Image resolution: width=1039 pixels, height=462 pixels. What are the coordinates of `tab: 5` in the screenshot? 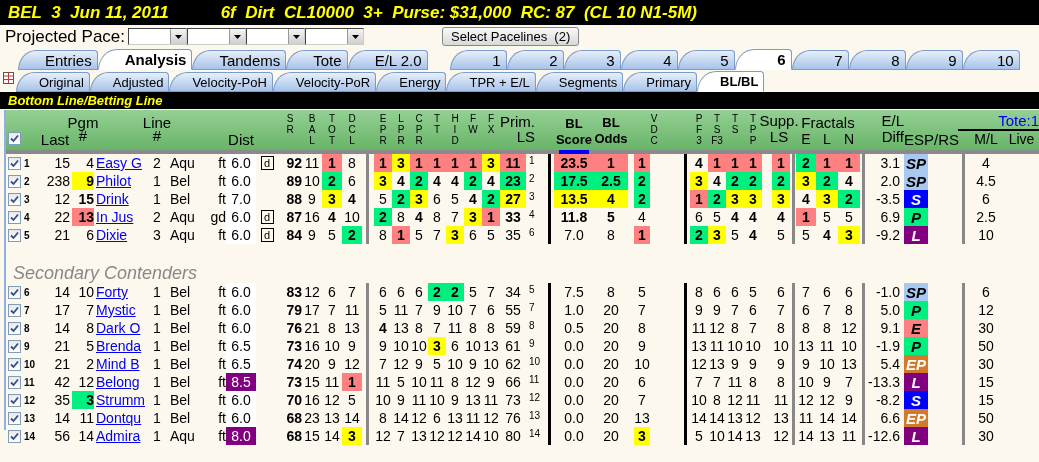 It's located at (706, 60).